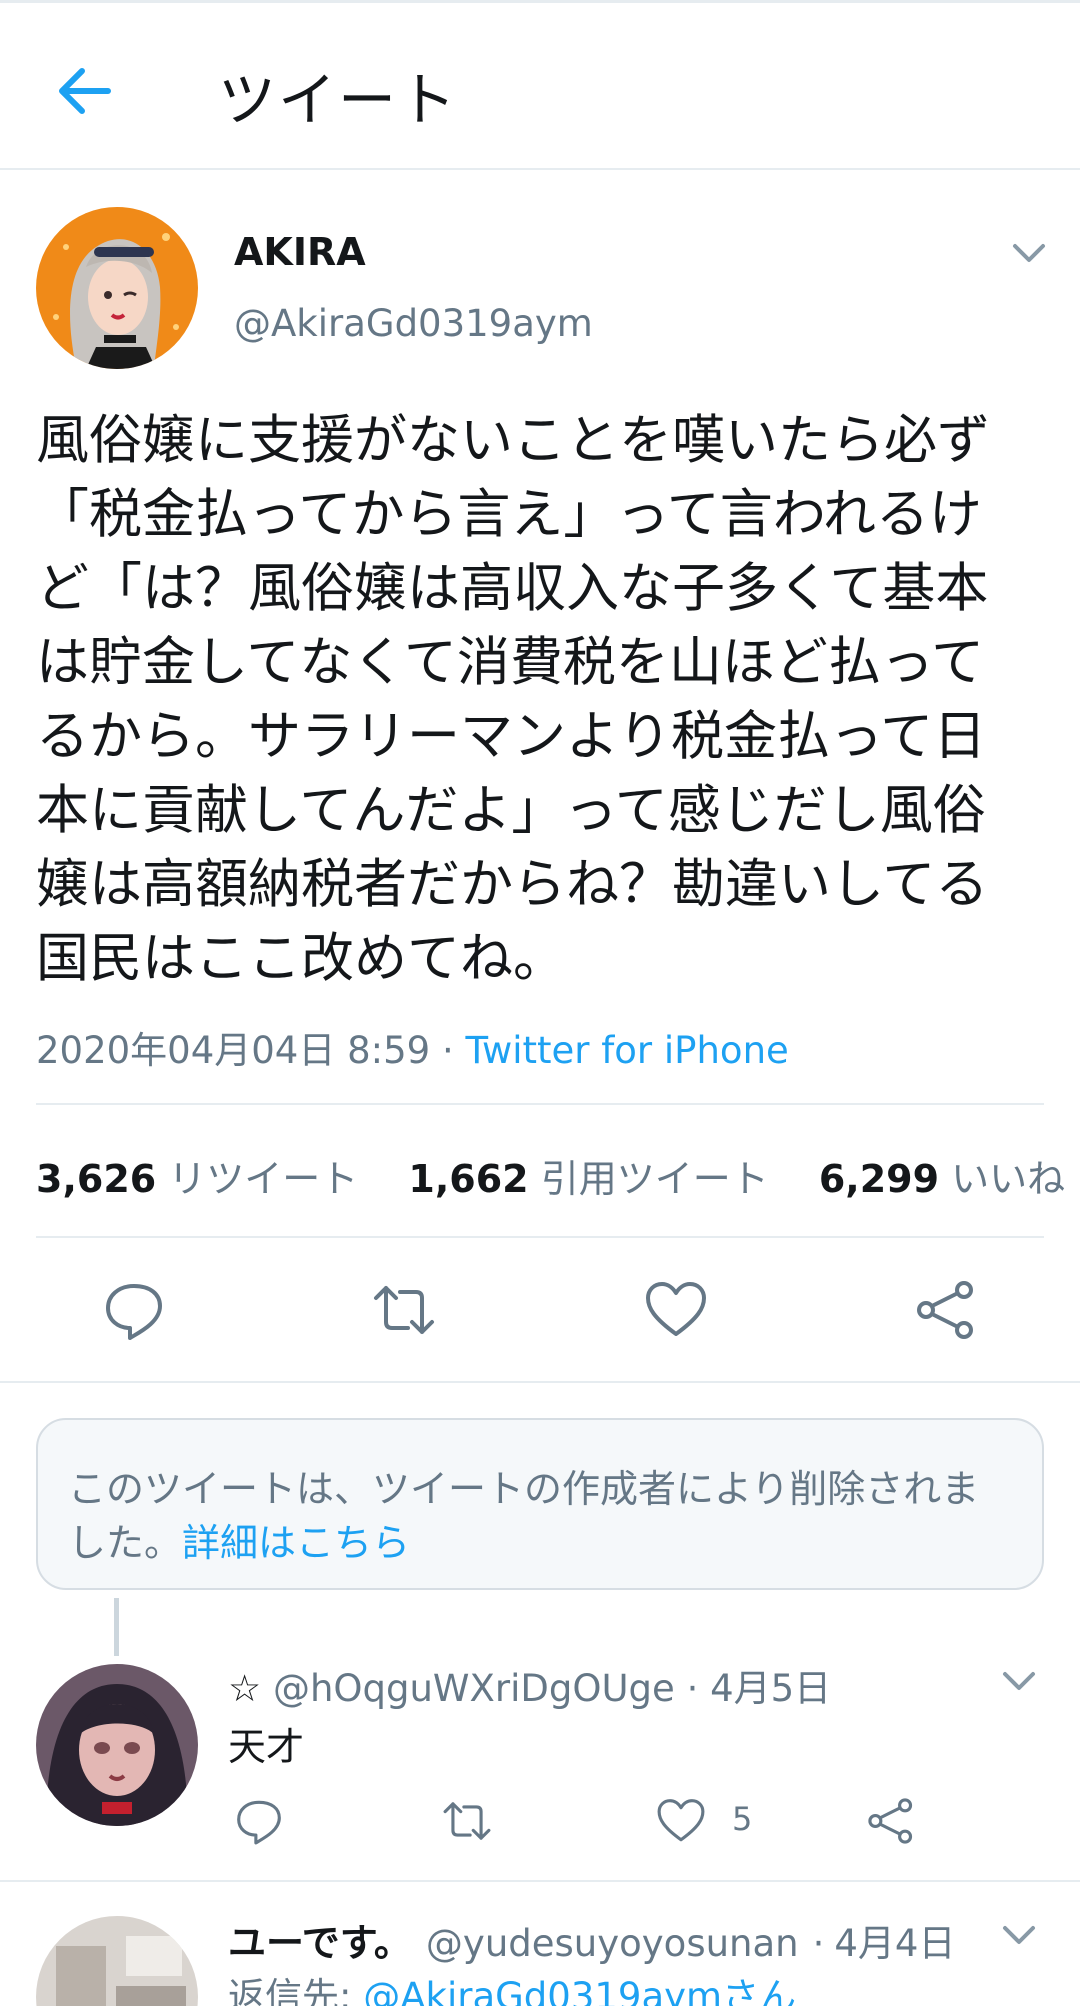 The width and height of the screenshot is (1080, 2006). I want to click on tweet-line: は貯金してなくて消費税を山ほど払って, so click(510, 662).